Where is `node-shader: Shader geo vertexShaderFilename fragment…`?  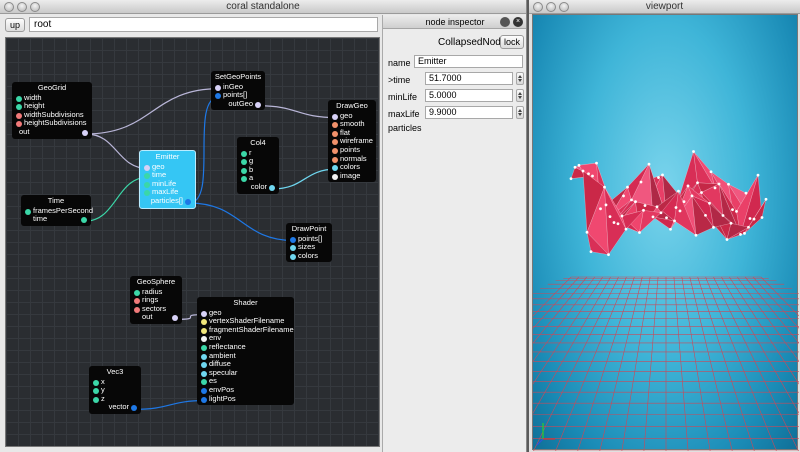
node-shader: Shader geo vertexShaderFilename fragment… is located at coordinates (245, 351).